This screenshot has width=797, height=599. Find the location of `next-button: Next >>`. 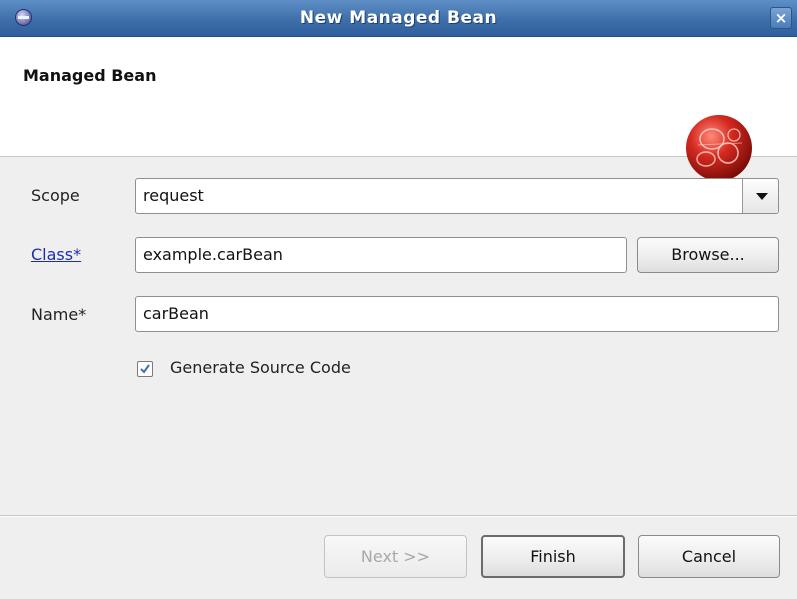

next-button: Next >> is located at coordinates (395, 556).